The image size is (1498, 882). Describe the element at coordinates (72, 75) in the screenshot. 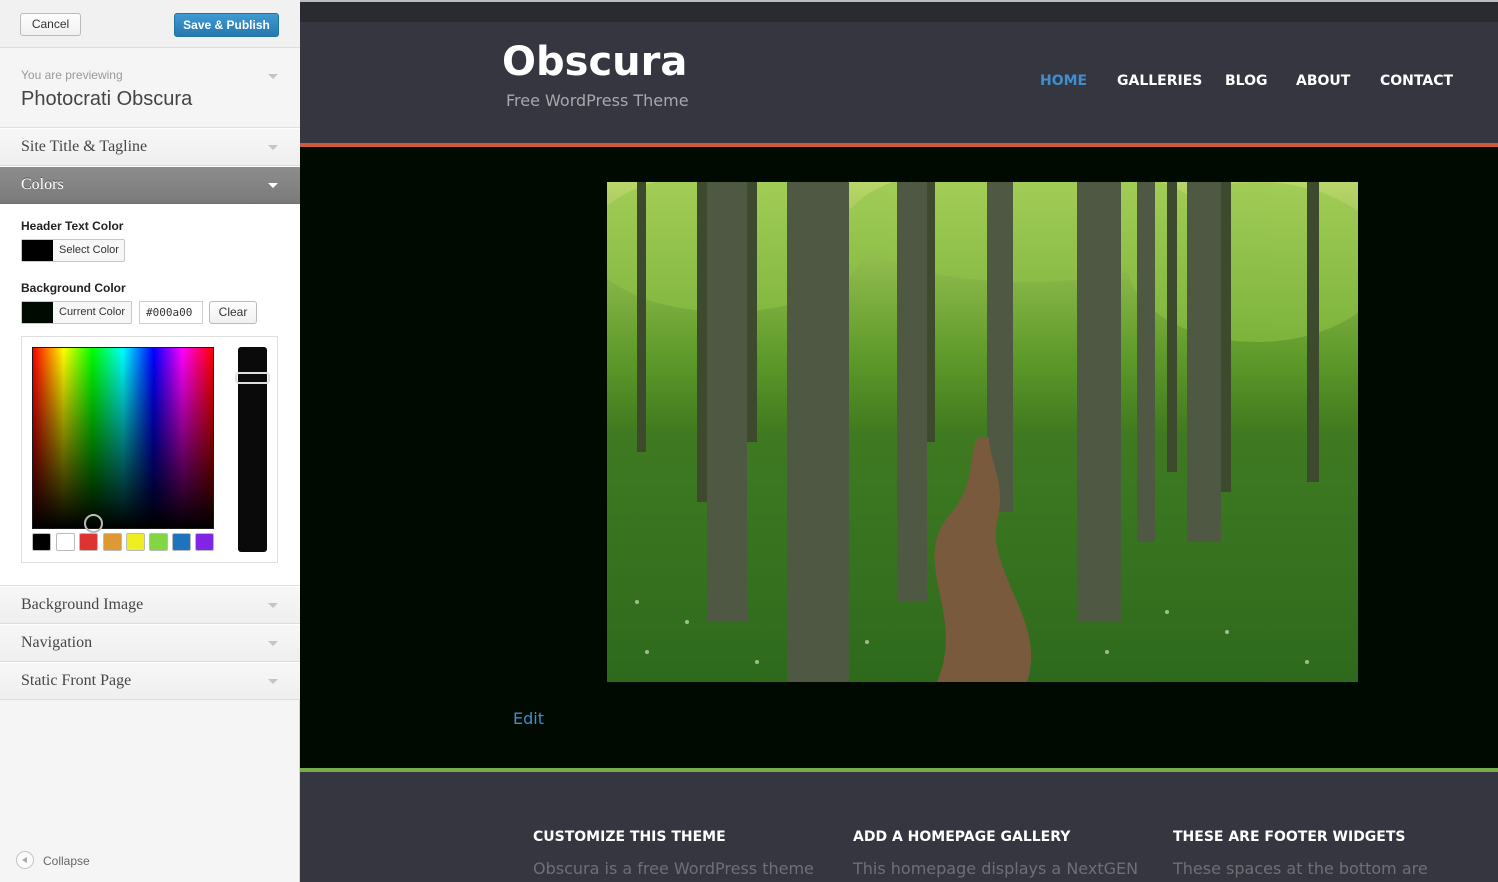

I see `preview-caption: You are previewing` at that location.